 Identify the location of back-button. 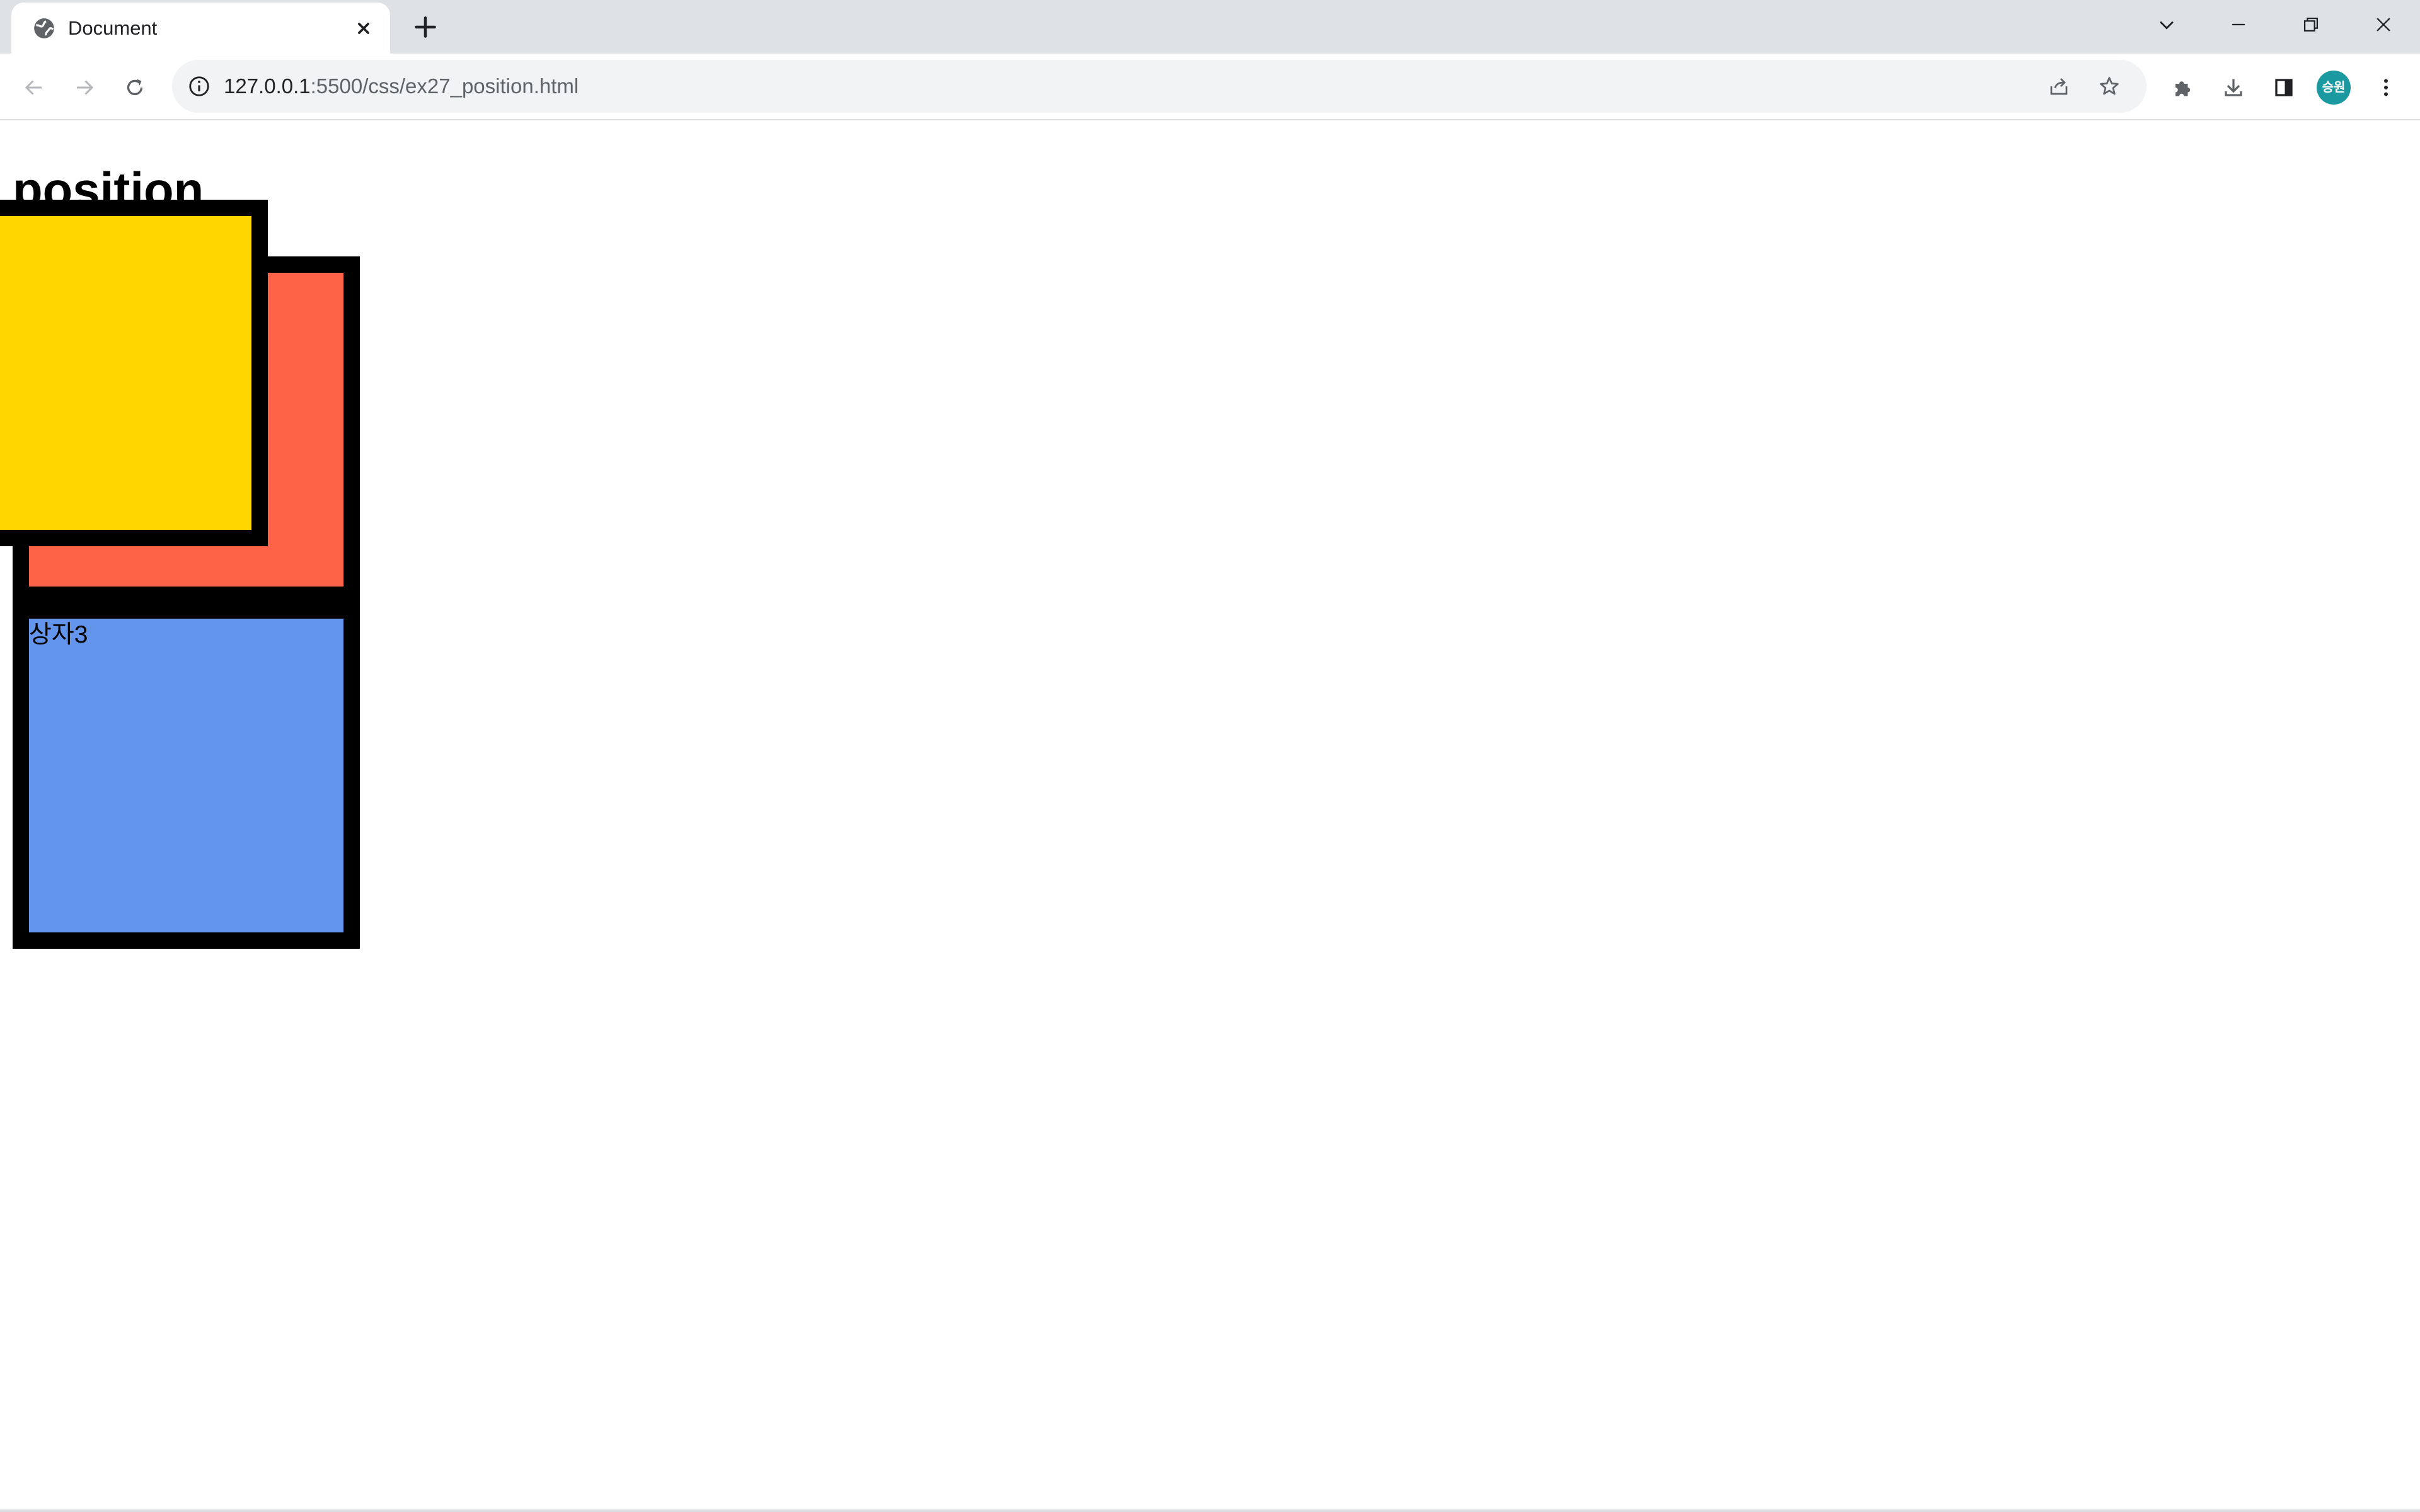
(34, 87).